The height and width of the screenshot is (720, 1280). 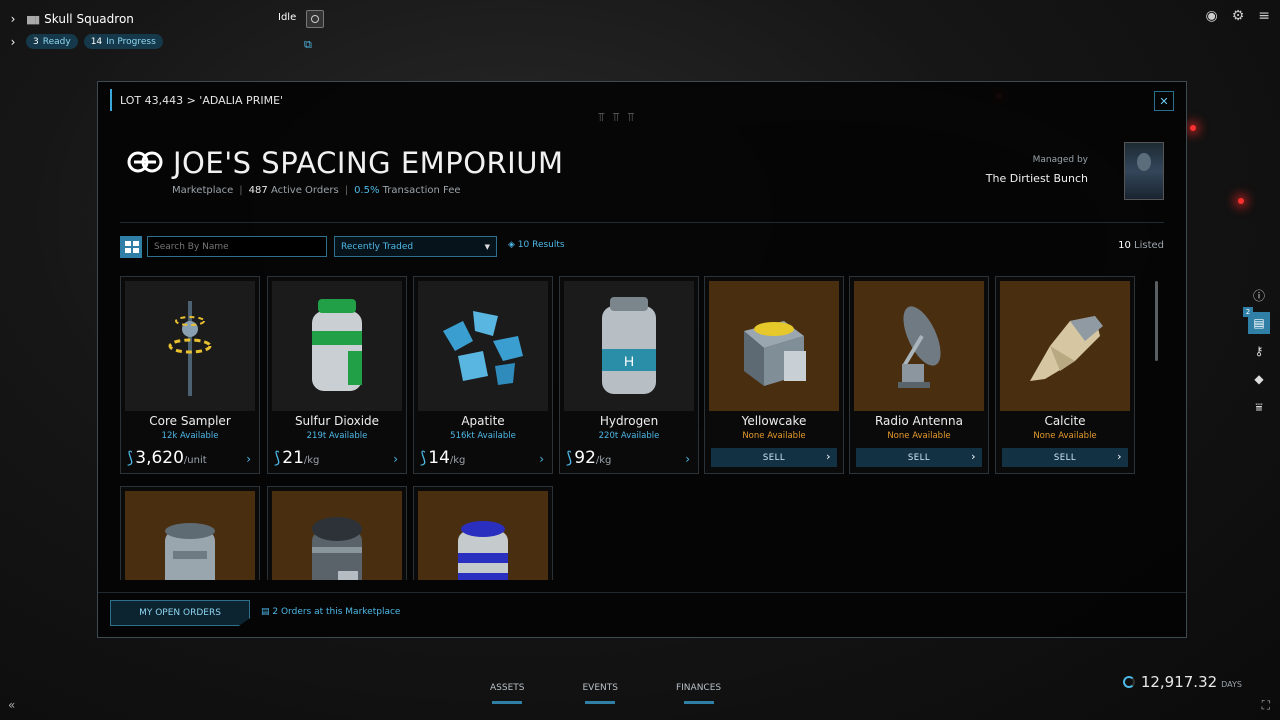 I want to click on product-card: Calcite None Available SELL ›, so click(x=1065, y=375).